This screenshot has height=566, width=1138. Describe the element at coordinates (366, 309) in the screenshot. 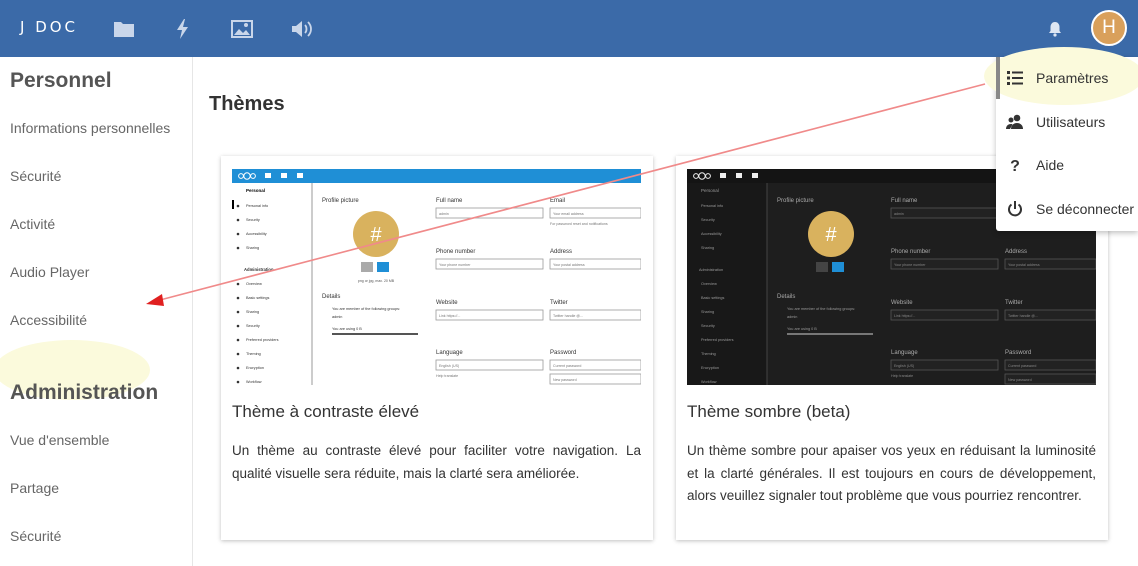

I see `preview-details-line: You are member of the following groups:` at that location.